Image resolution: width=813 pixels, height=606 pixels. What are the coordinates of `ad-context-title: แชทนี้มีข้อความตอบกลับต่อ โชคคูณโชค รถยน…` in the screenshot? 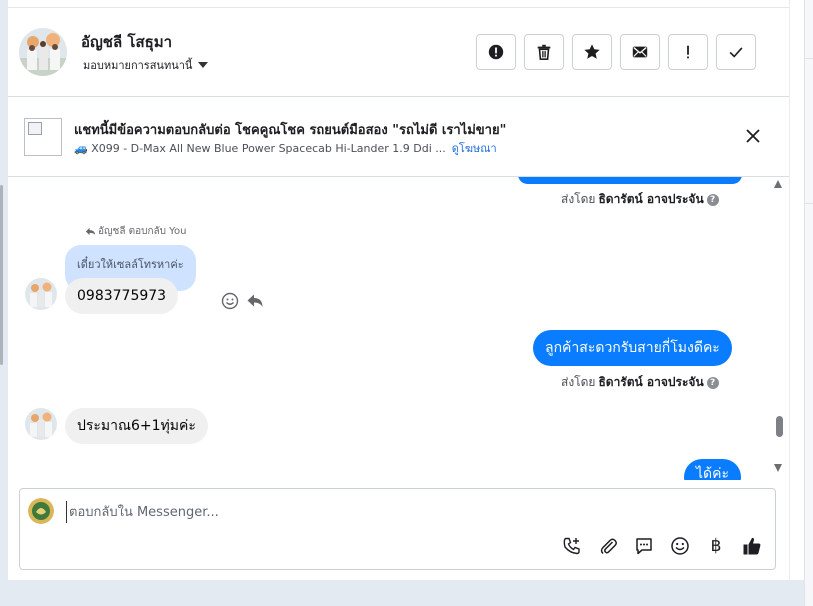 It's located at (290, 130).